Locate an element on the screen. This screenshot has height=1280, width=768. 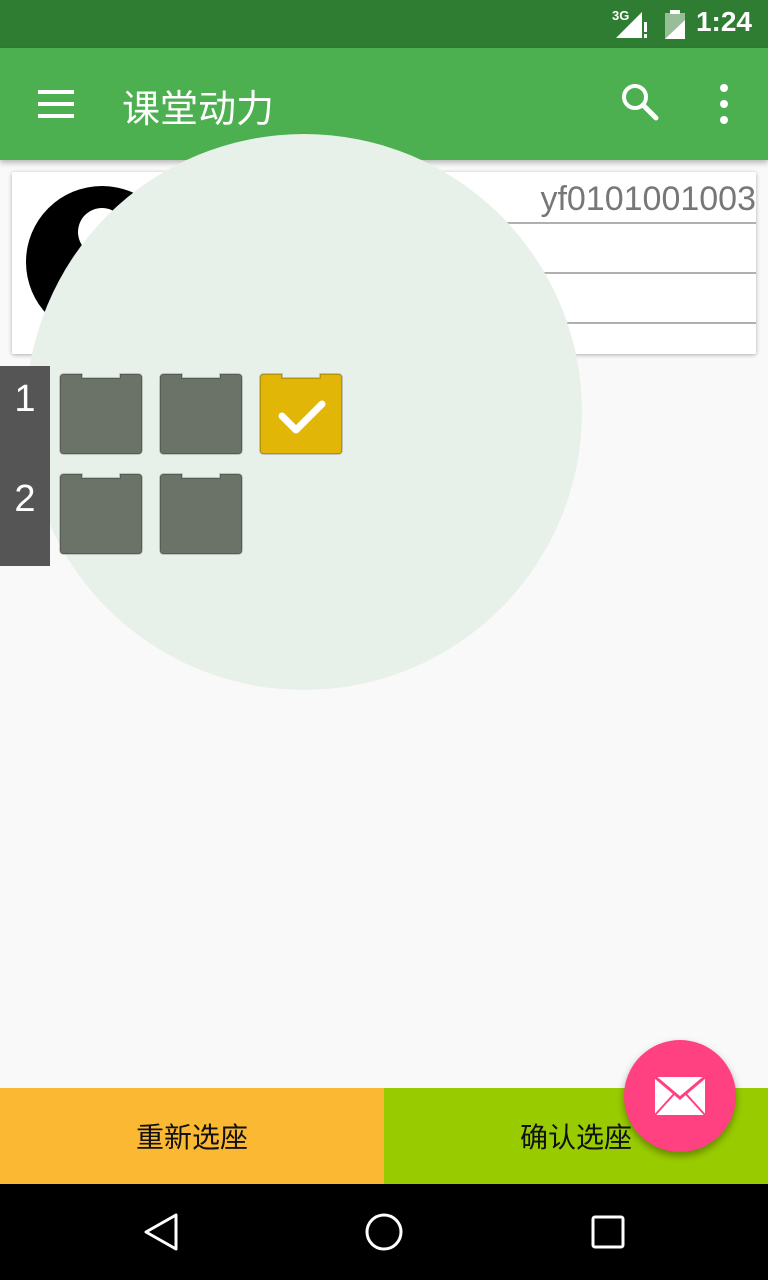
battery-icon is located at coordinates (675, 24).